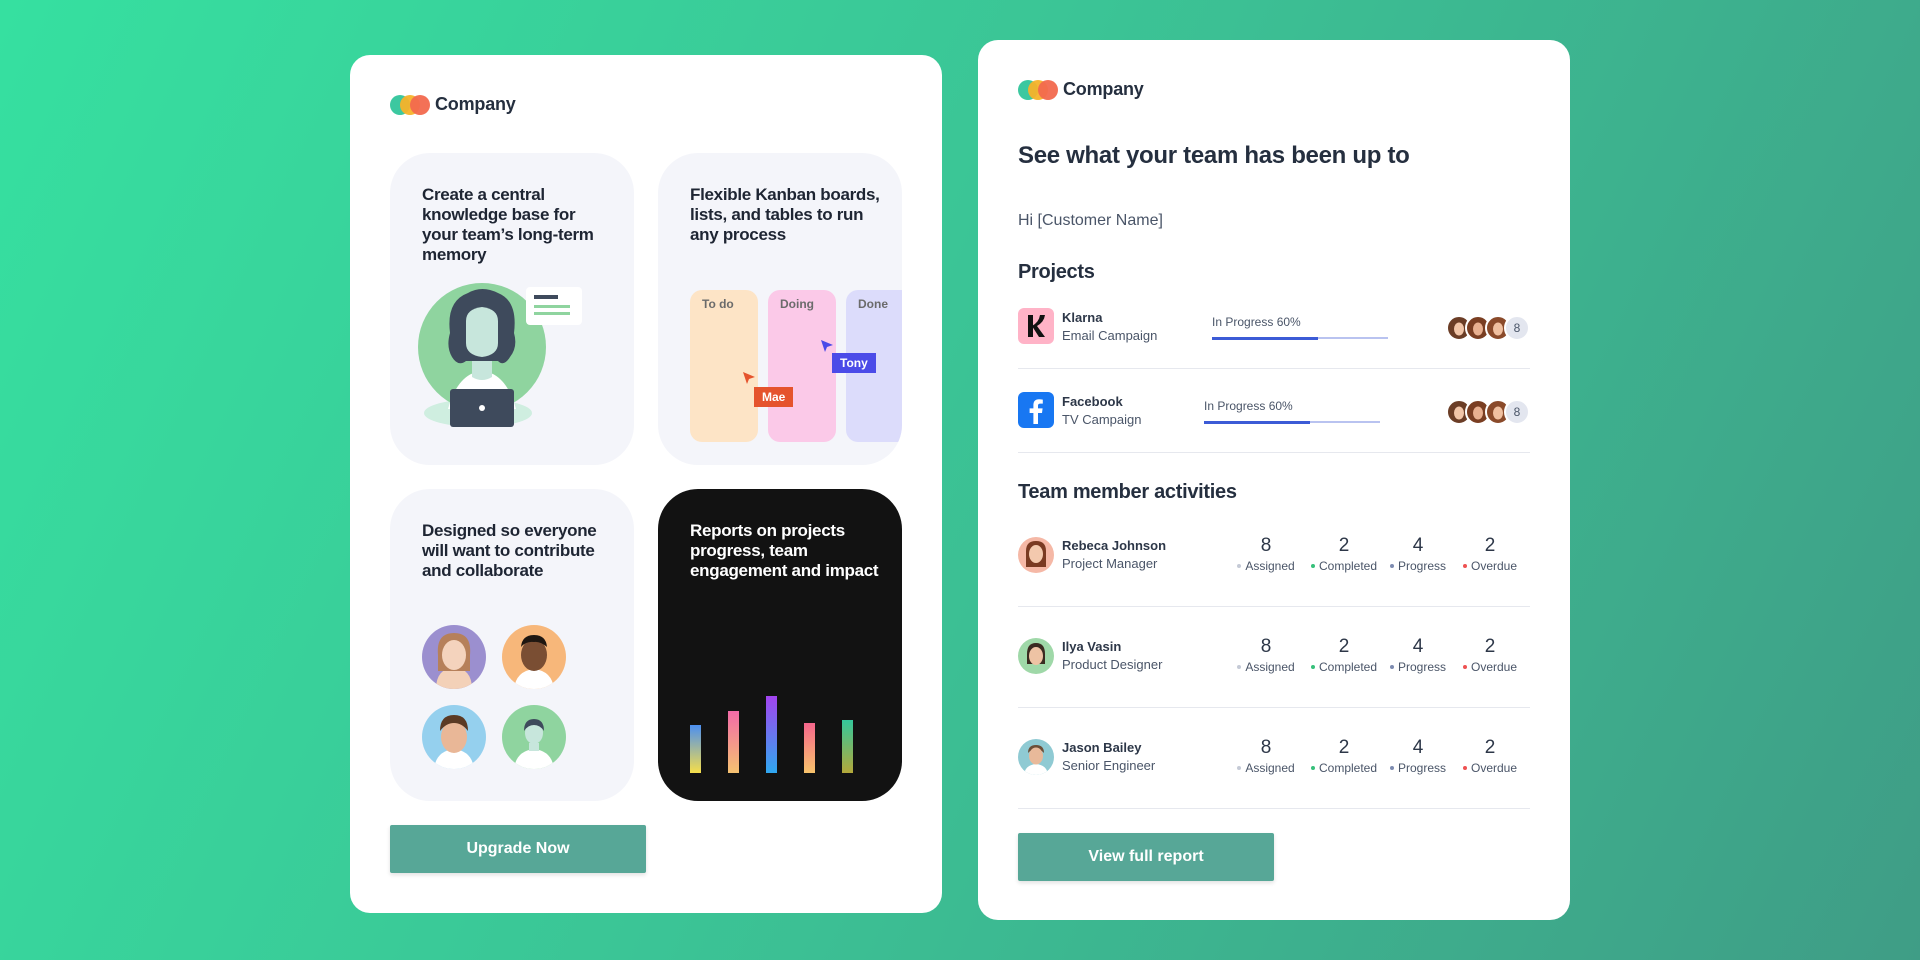  I want to click on facebook-logo-icon, so click(1036, 410).